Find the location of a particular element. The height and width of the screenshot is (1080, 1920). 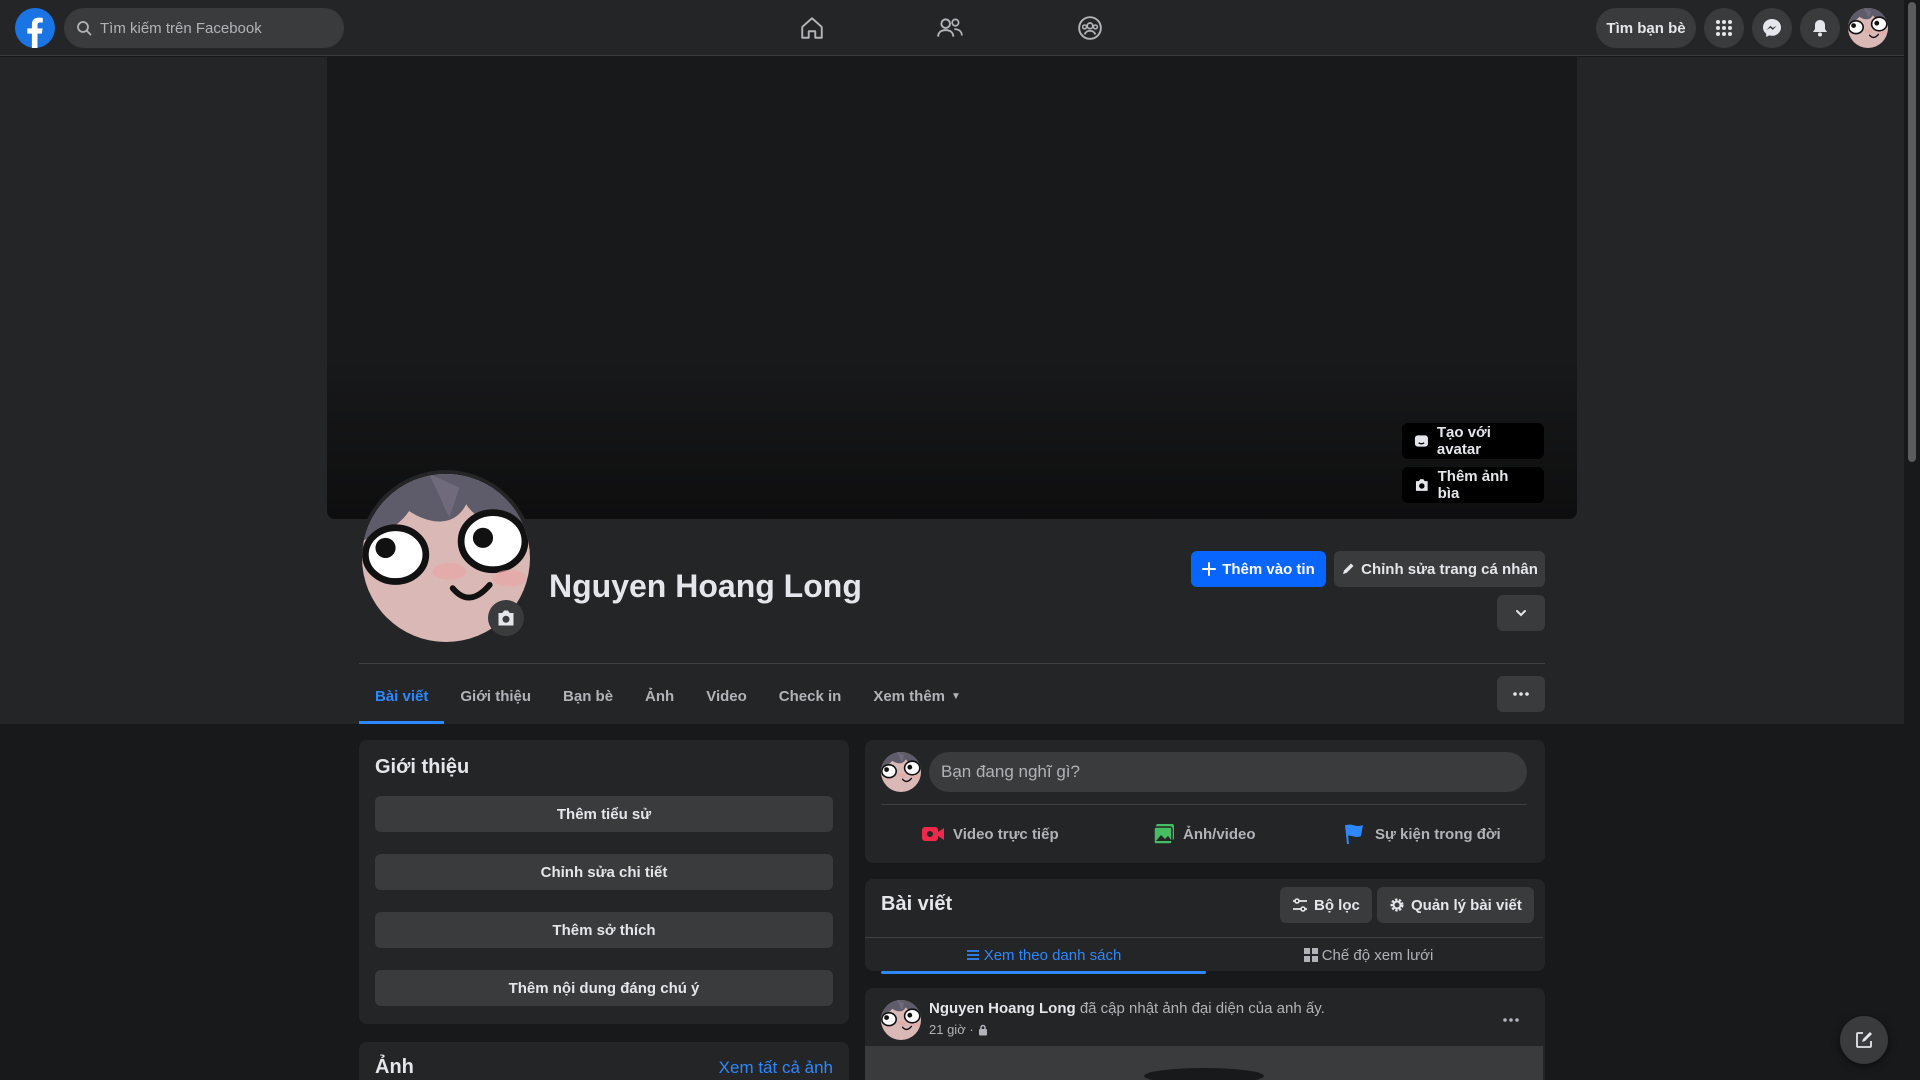

grid-icon is located at coordinates (1310, 955).